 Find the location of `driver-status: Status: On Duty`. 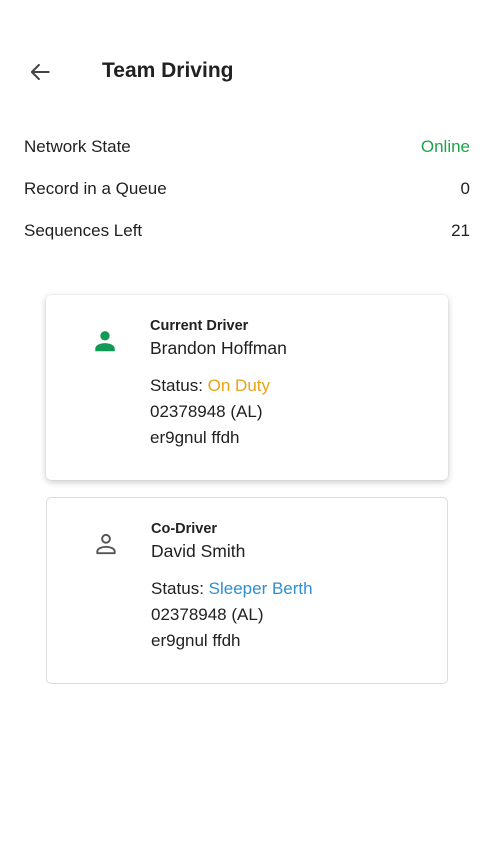

driver-status: Status: On Duty is located at coordinates (294, 386).